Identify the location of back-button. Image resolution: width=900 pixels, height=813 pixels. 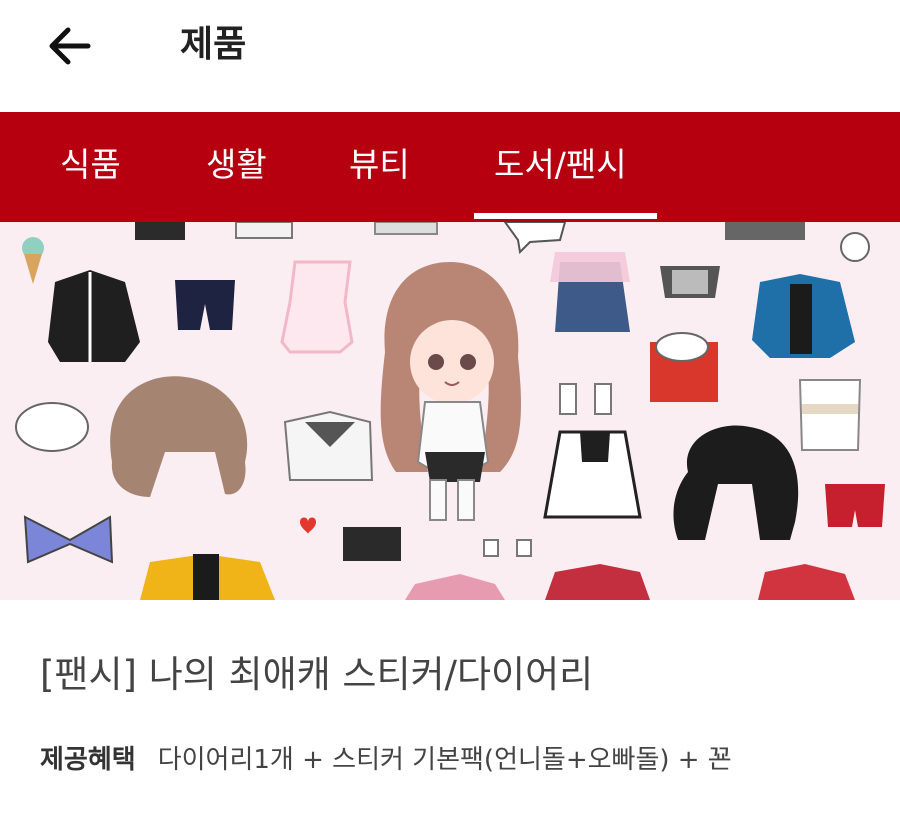
(70, 46).